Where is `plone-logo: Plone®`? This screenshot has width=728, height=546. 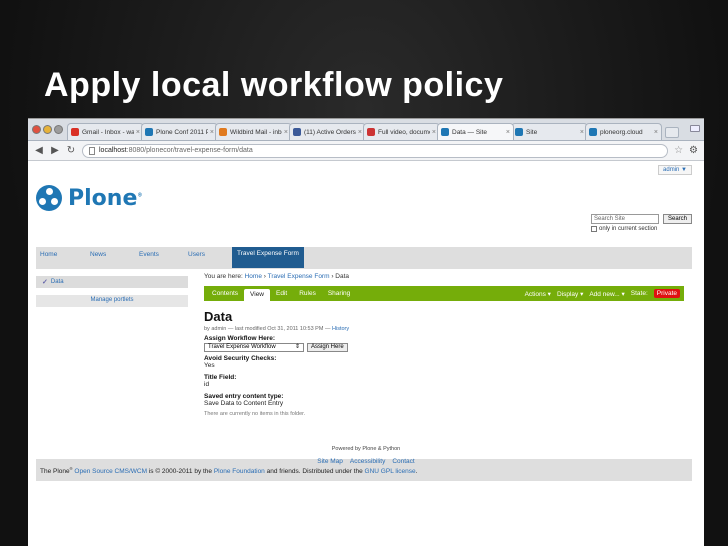 plone-logo: Plone® is located at coordinates (89, 198).